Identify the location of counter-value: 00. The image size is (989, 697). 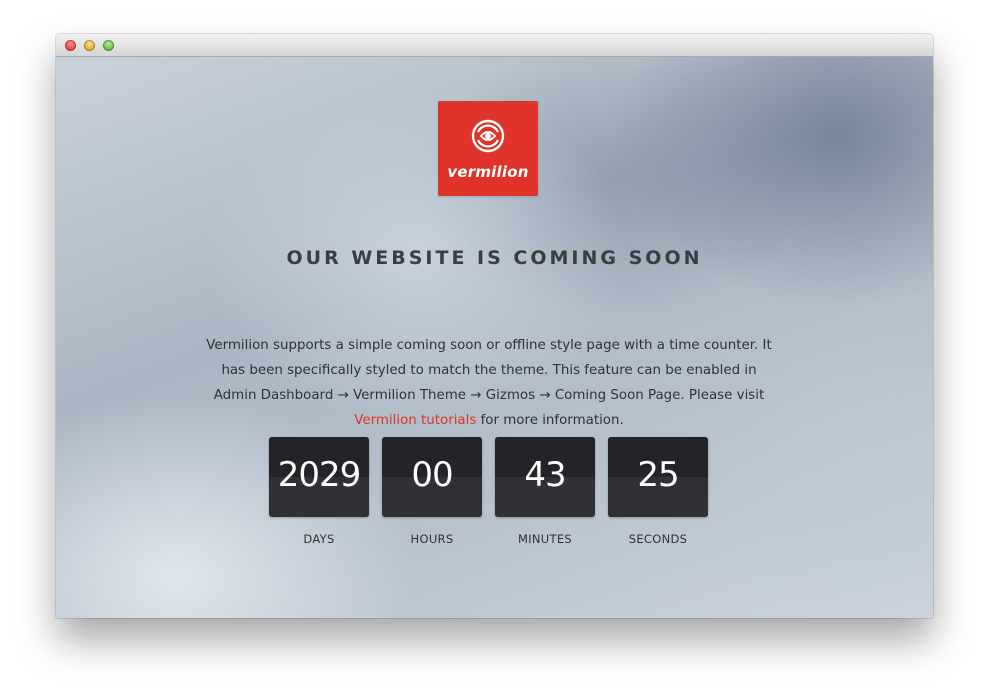
(432, 475).